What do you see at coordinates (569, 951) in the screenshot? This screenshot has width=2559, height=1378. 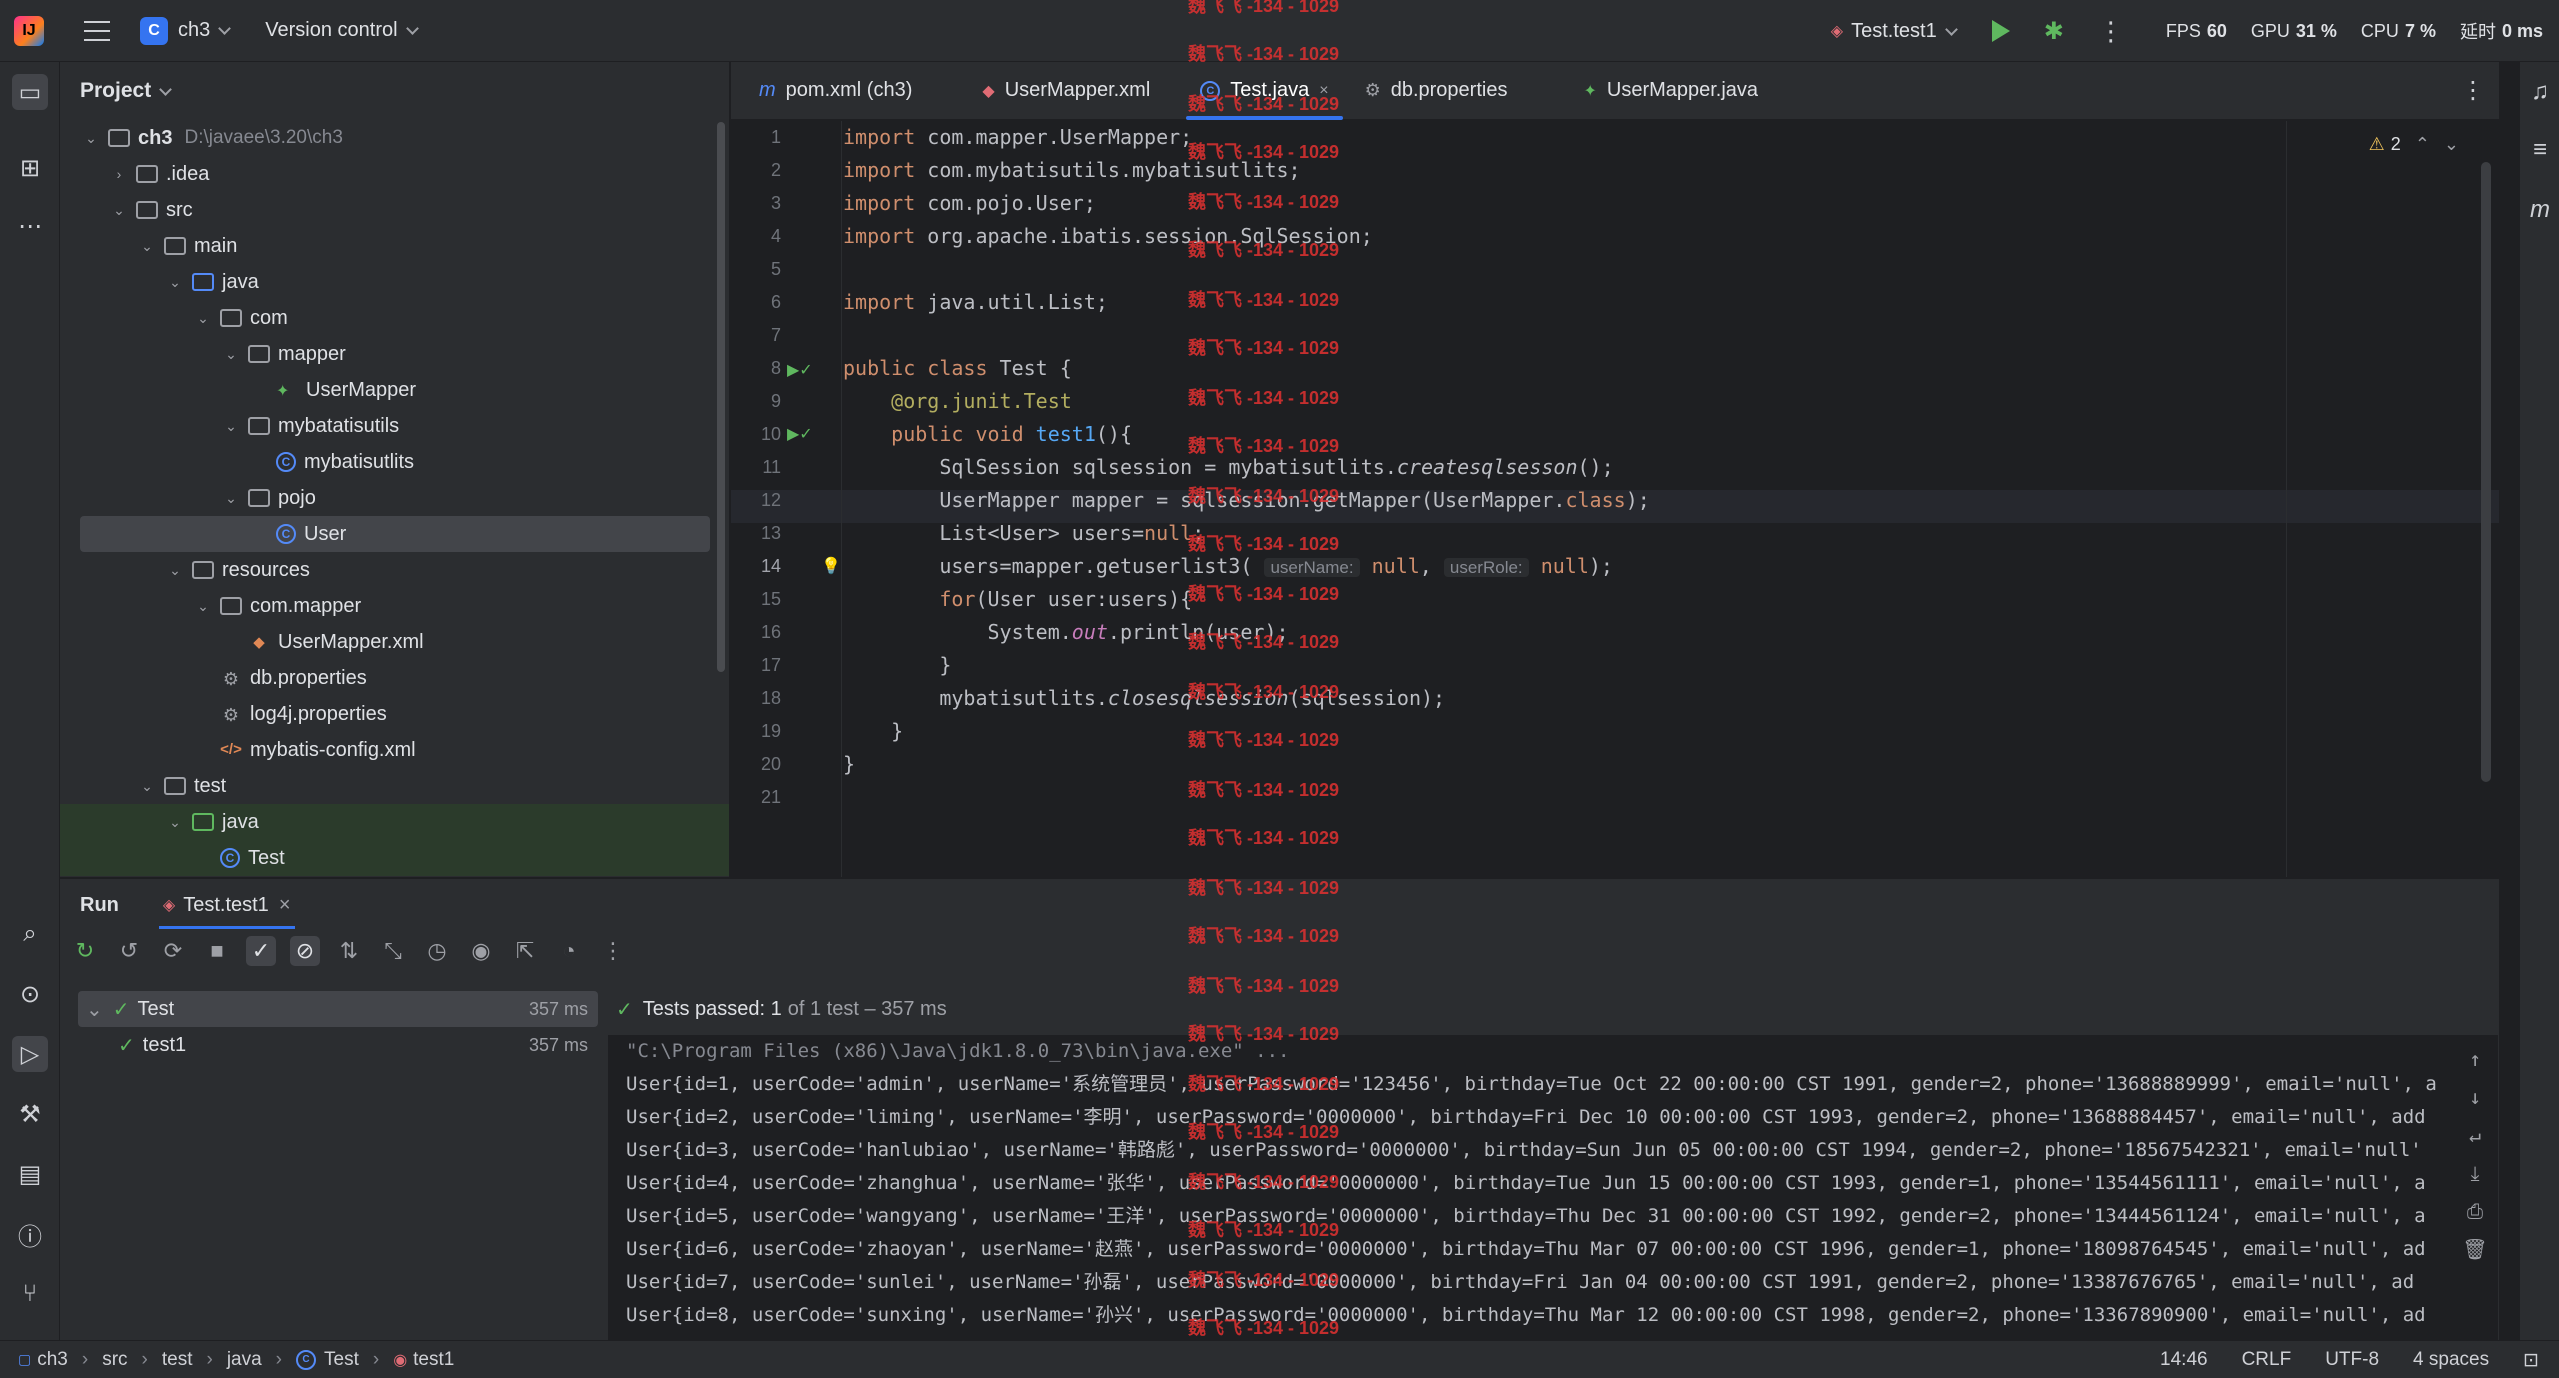 I see `coverage-icon: ◔` at bounding box center [569, 951].